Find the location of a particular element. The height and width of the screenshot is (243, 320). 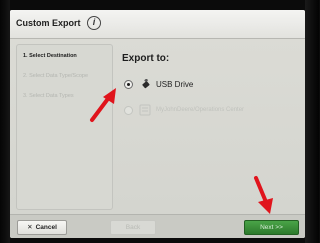

info-icon: i is located at coordinates (94, 23).